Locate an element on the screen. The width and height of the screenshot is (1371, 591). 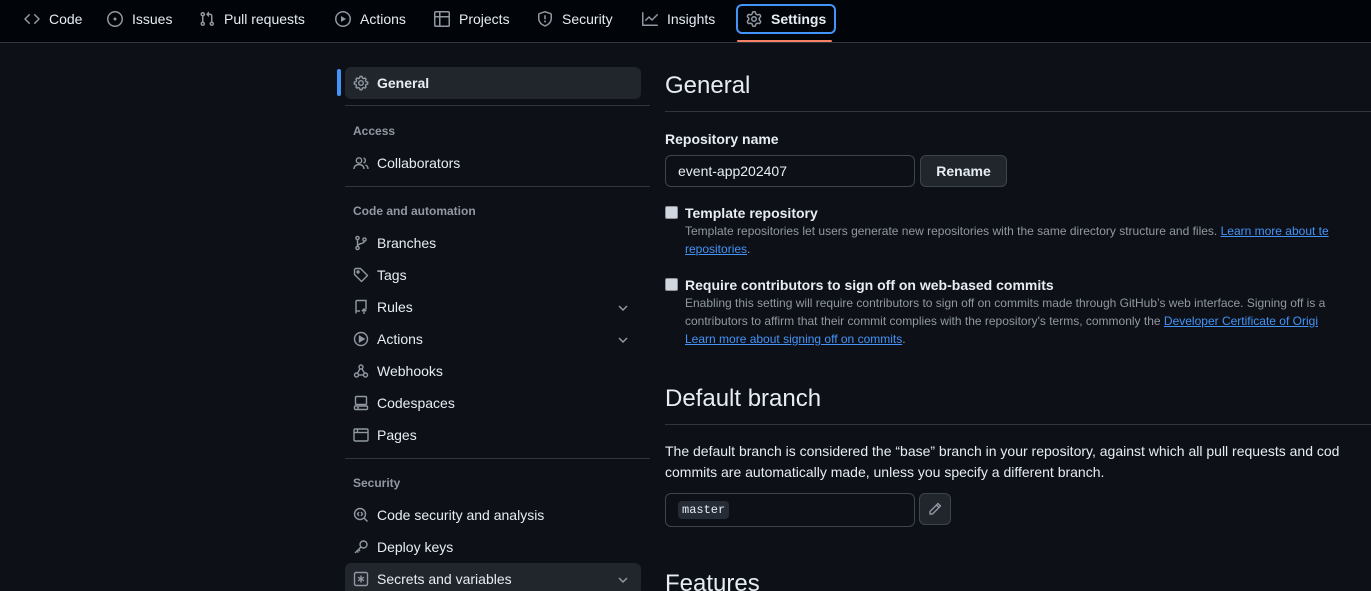
sidebar-item-label: Collaborators is located at coordinates (419, 163).